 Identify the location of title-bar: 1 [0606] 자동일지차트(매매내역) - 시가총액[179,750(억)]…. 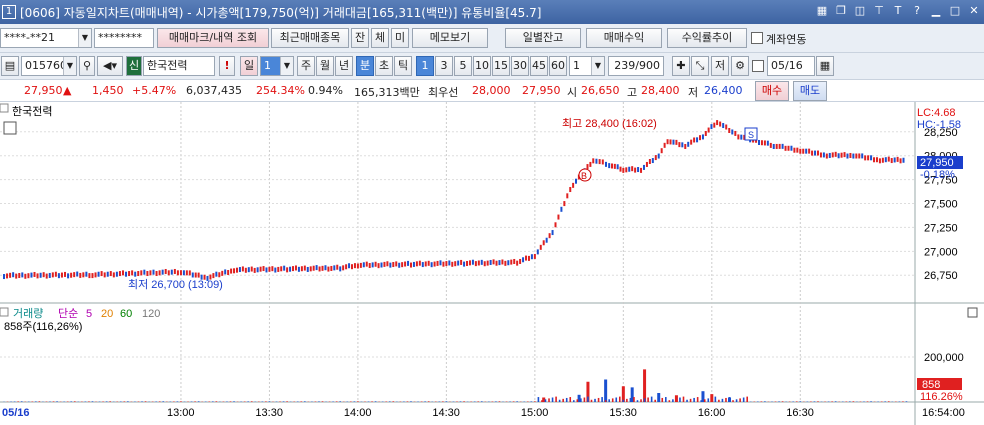
(492, 12).